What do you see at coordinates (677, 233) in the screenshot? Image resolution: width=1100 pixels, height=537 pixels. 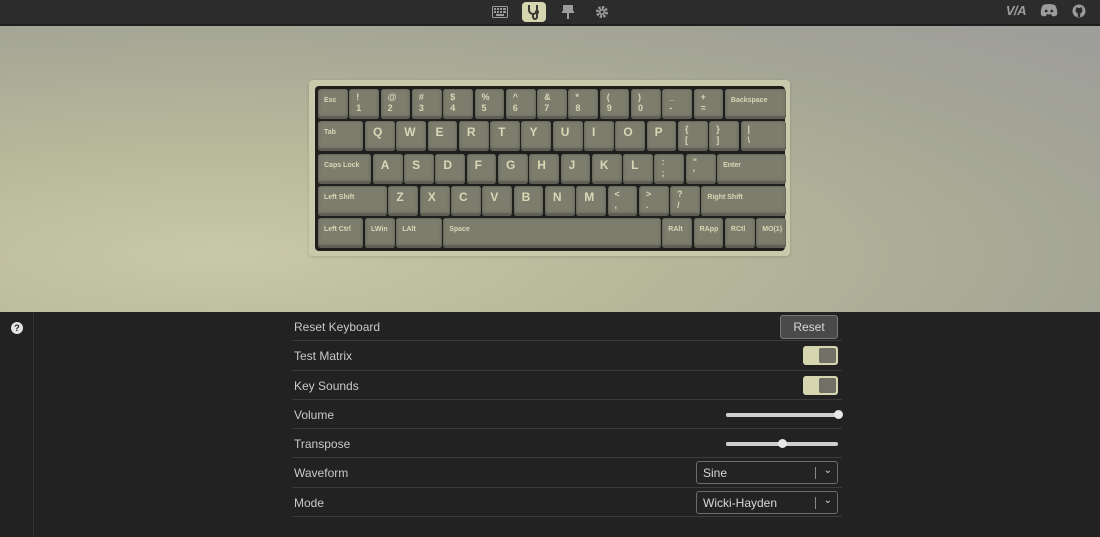 I see `keycap: RAlt` at bounding box center [677, 233].